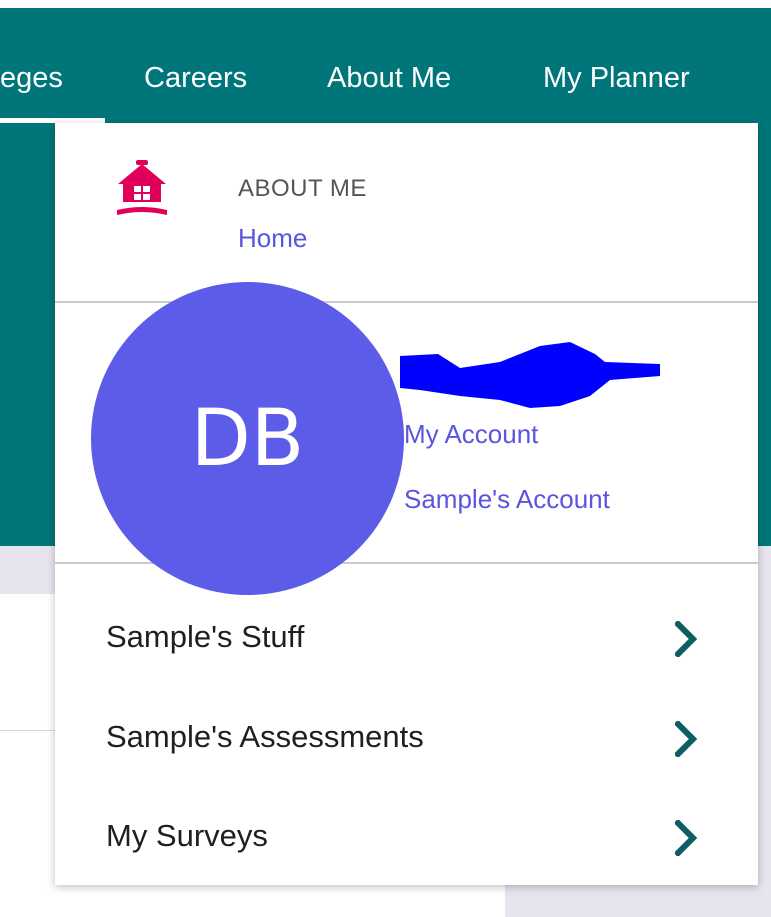  I want to click on home-icon, so click(142, 187).